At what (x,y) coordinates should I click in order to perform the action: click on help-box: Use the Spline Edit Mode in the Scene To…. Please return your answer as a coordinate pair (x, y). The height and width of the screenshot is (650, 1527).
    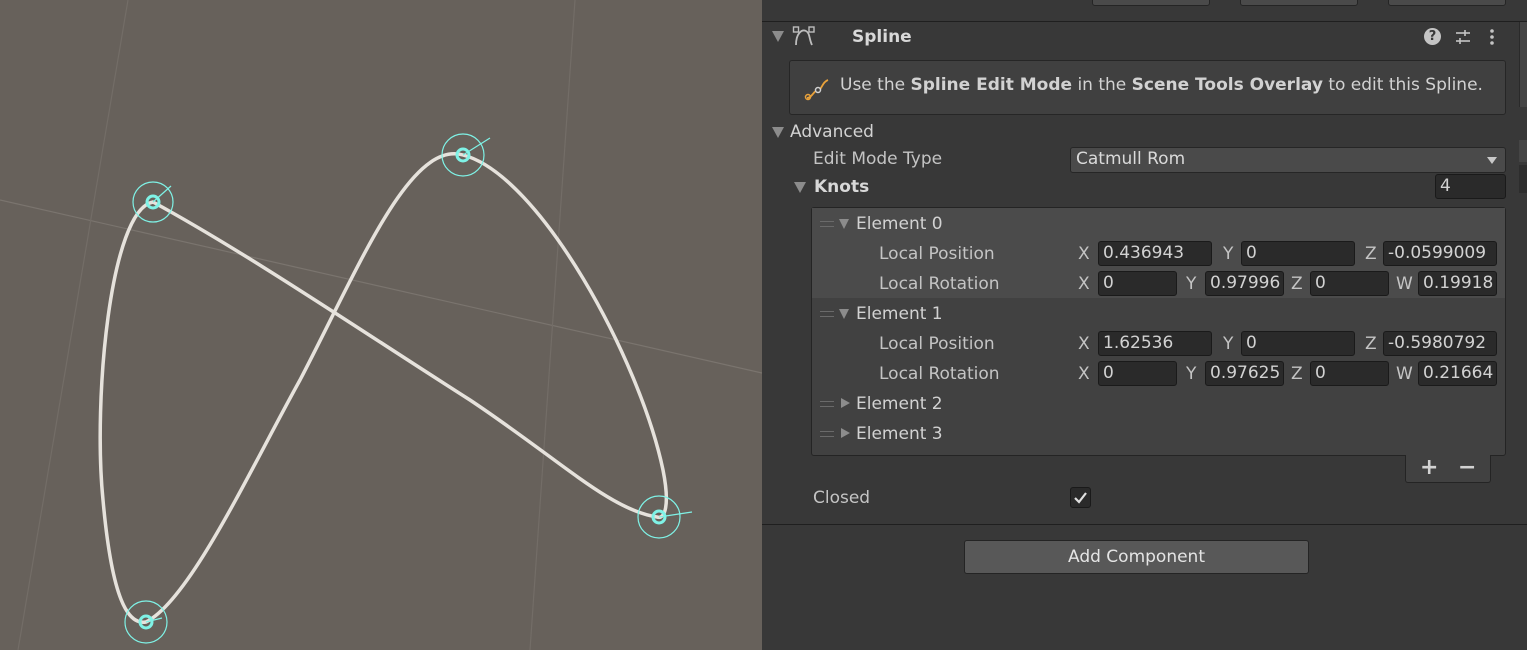
    Looking at the image, I should click on (1147, 87).